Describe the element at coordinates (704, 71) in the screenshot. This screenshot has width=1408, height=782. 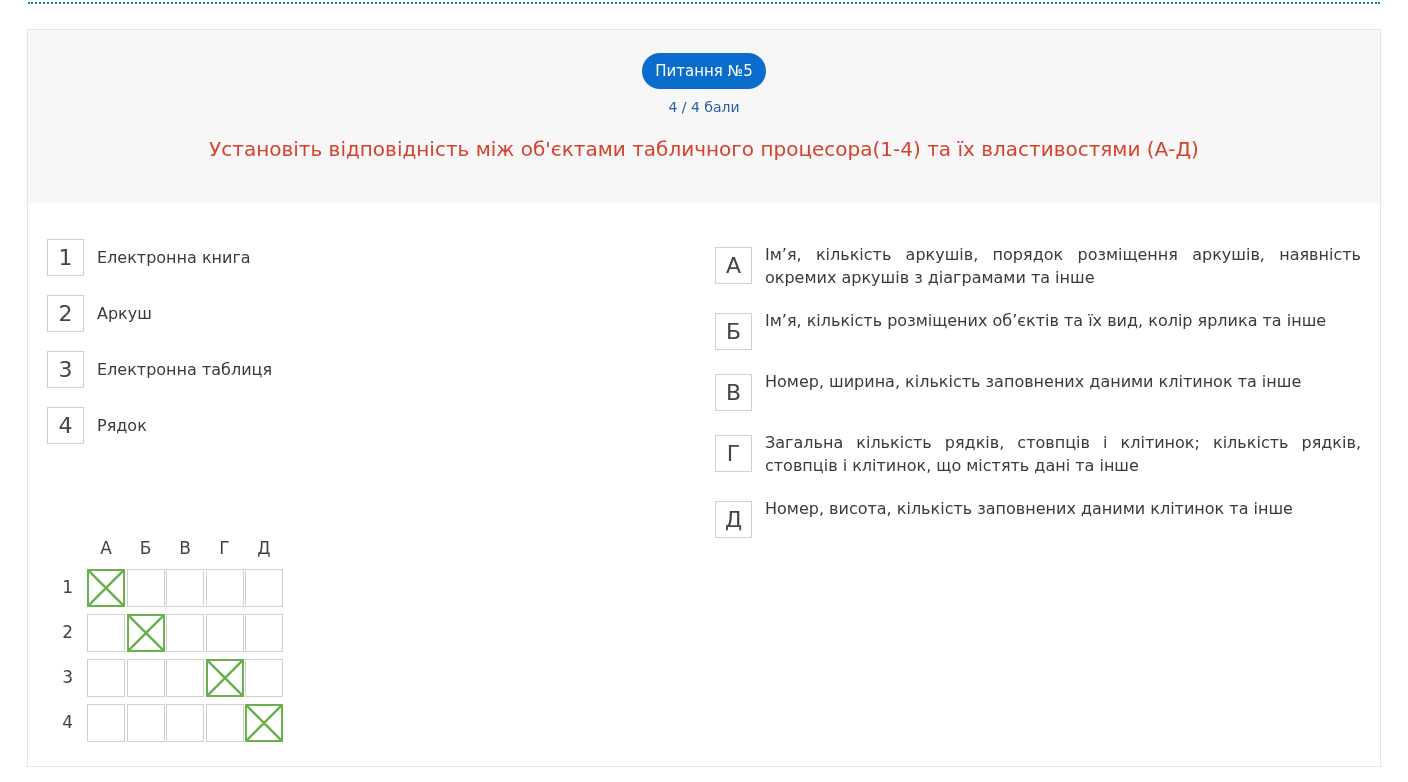
I see `question-number-badge: Питання №5` at that location.